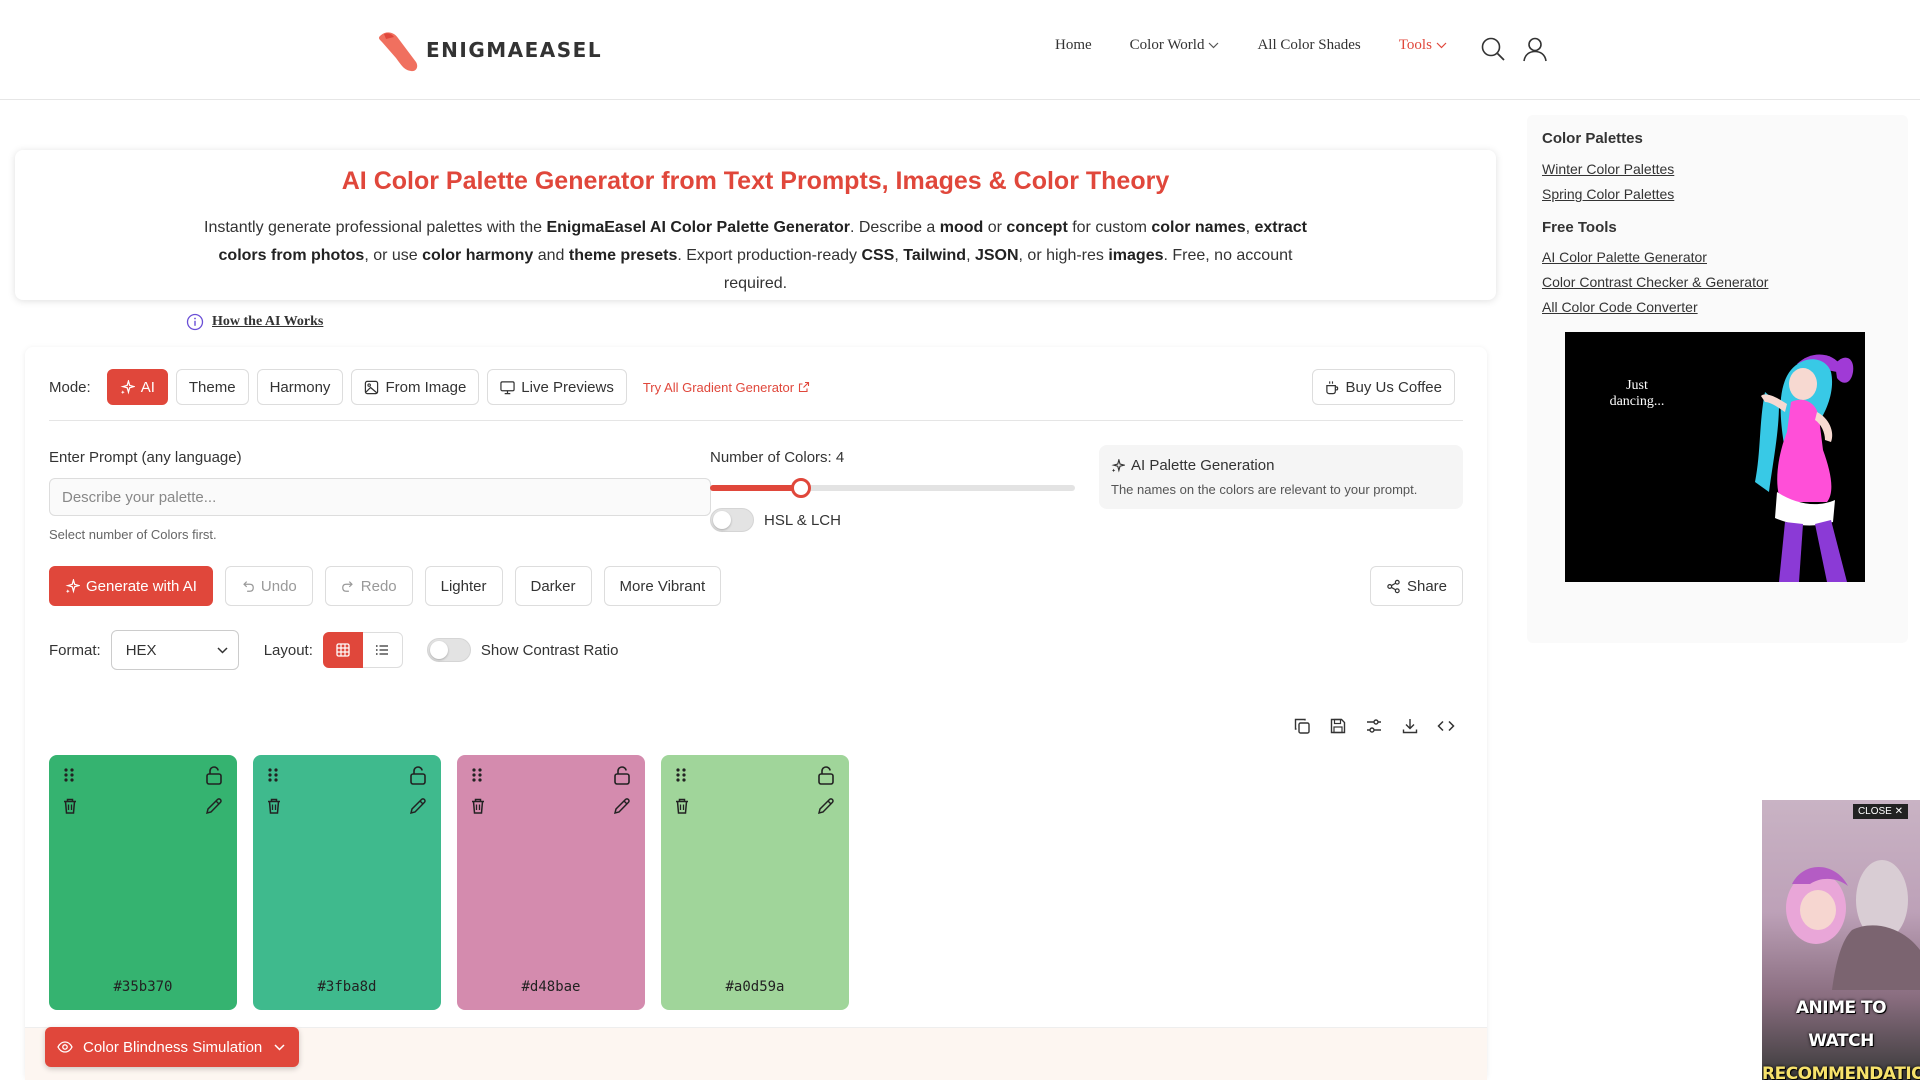 Image resolution: width=1920 pixels, height=1080 pixels. I want to click on mode-harmony-button: Harmony, so click(300, 387).